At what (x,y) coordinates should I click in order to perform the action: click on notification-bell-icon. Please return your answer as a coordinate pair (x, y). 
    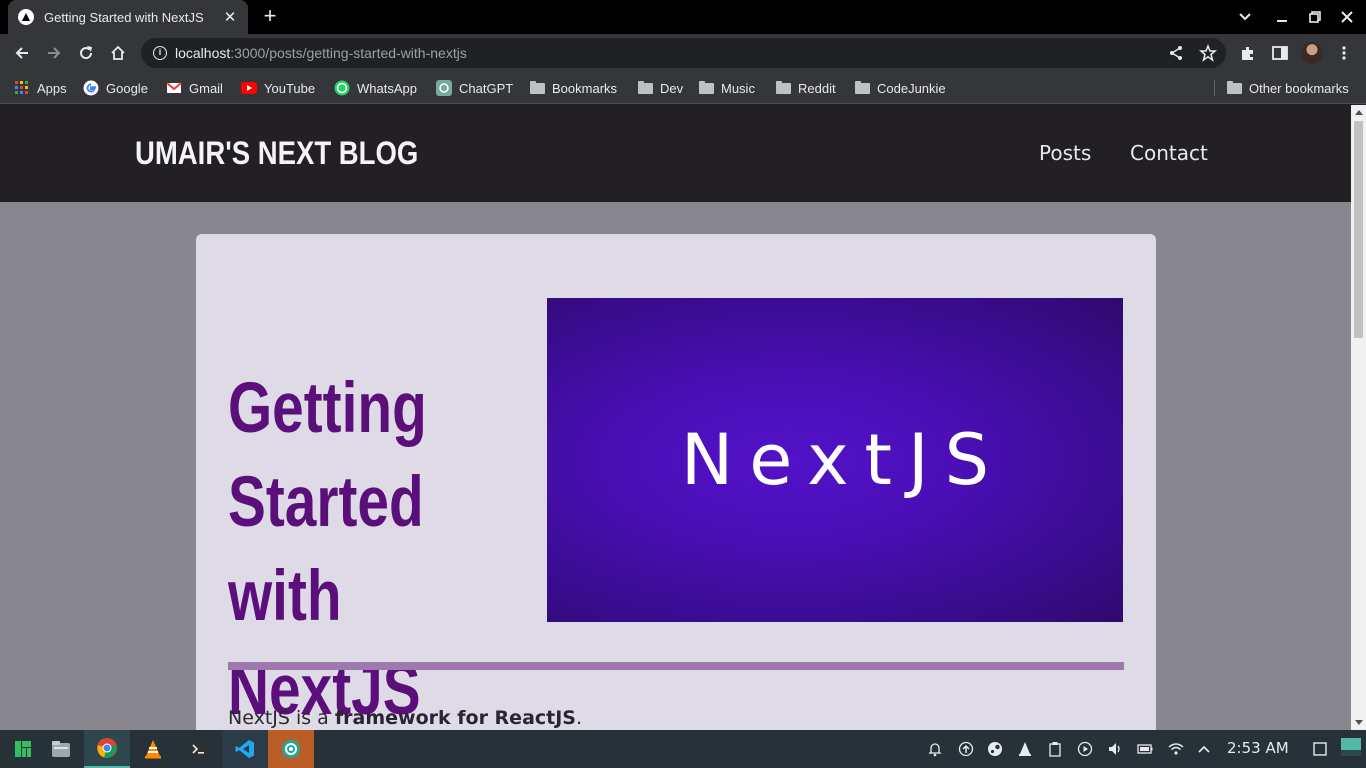
    Looking at the image, I should click on (935, 749).